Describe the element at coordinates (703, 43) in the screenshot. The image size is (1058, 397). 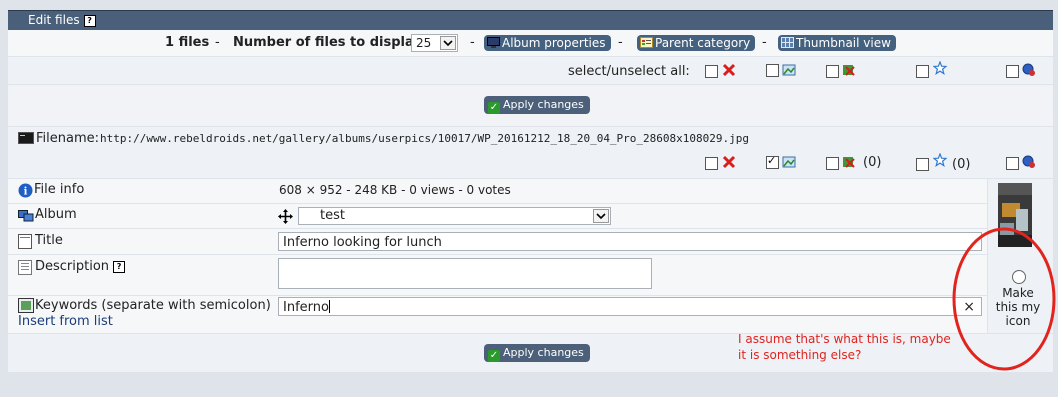
I see `parent-category-label: Parent category` at that location.